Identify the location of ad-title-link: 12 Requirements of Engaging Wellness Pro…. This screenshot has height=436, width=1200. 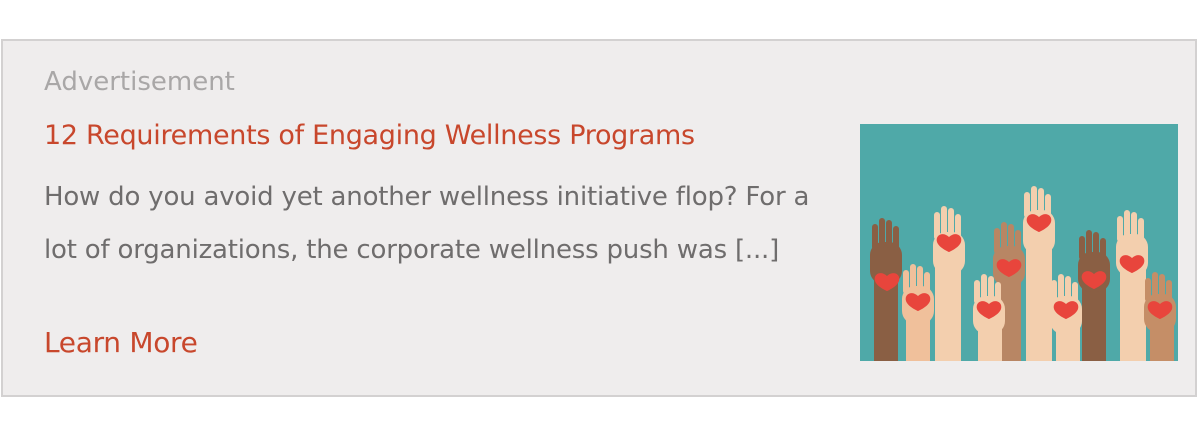
(439, 136).